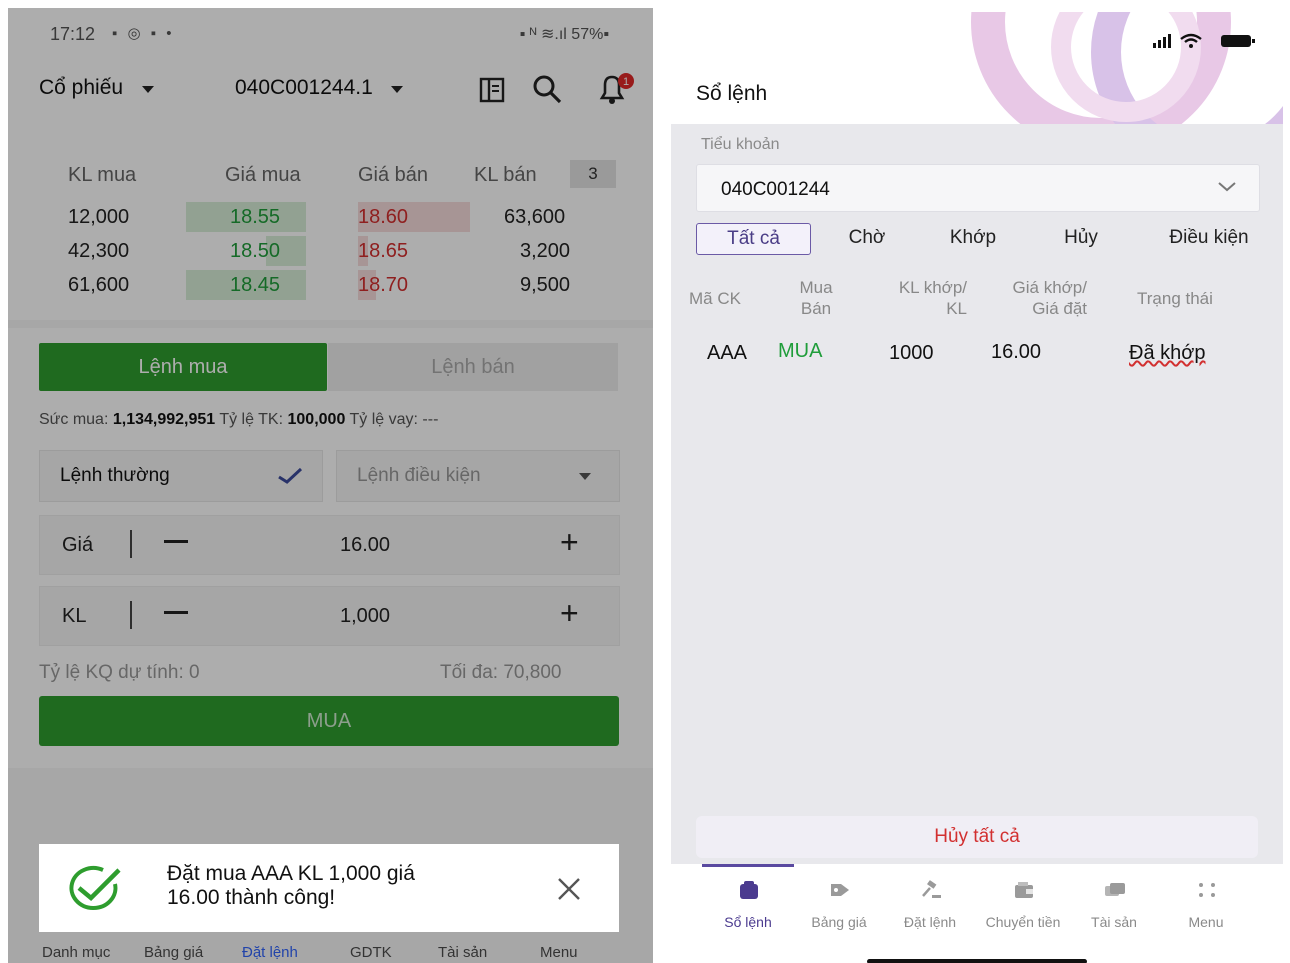  Describe the element at coordinates (977, 68) in the screenshot. I see `order-book-header: Sổ lệnh` at that location.